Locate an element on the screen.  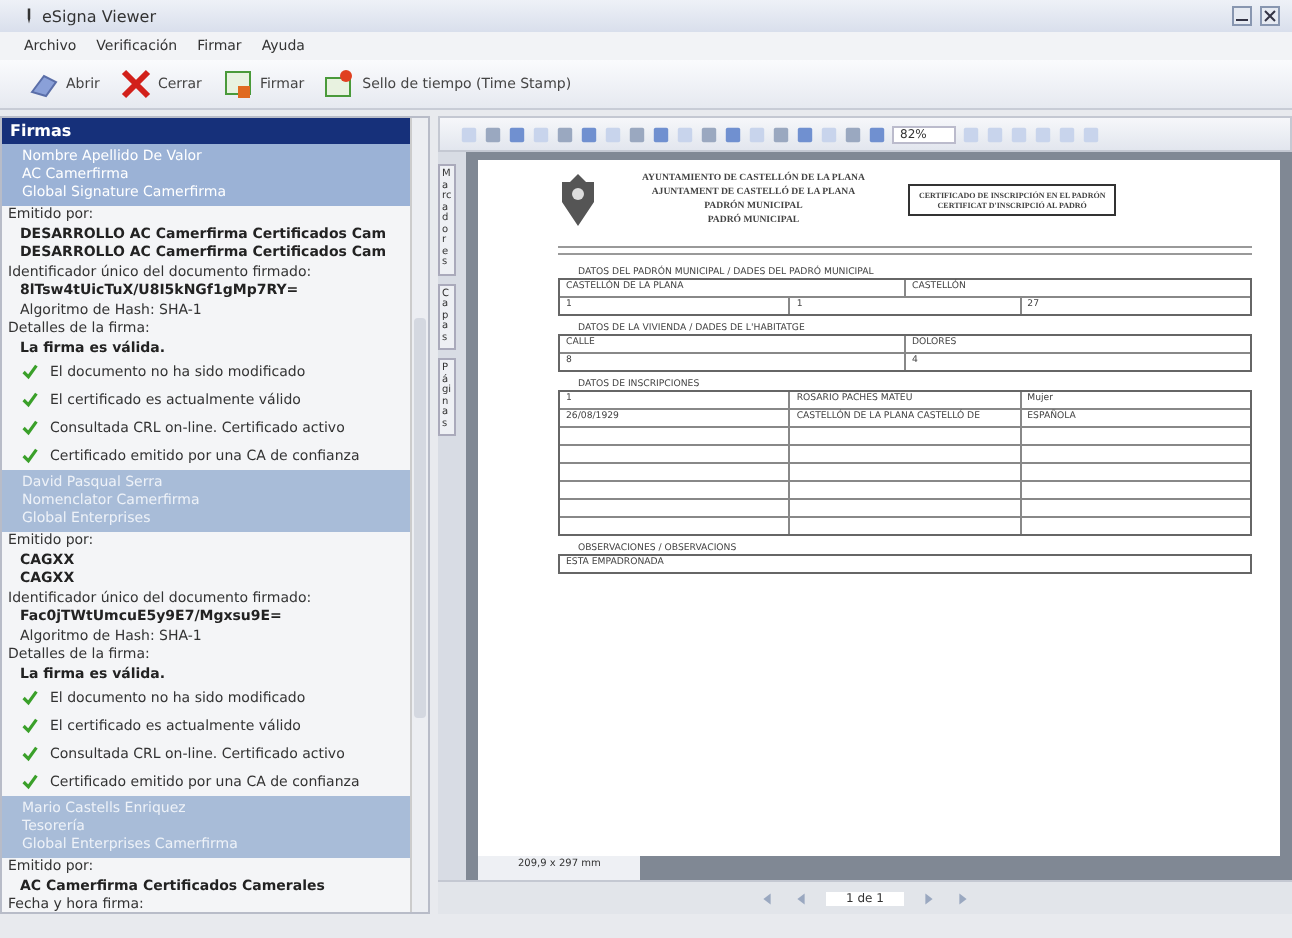
pen-icon is located at coordinates (29, 16).